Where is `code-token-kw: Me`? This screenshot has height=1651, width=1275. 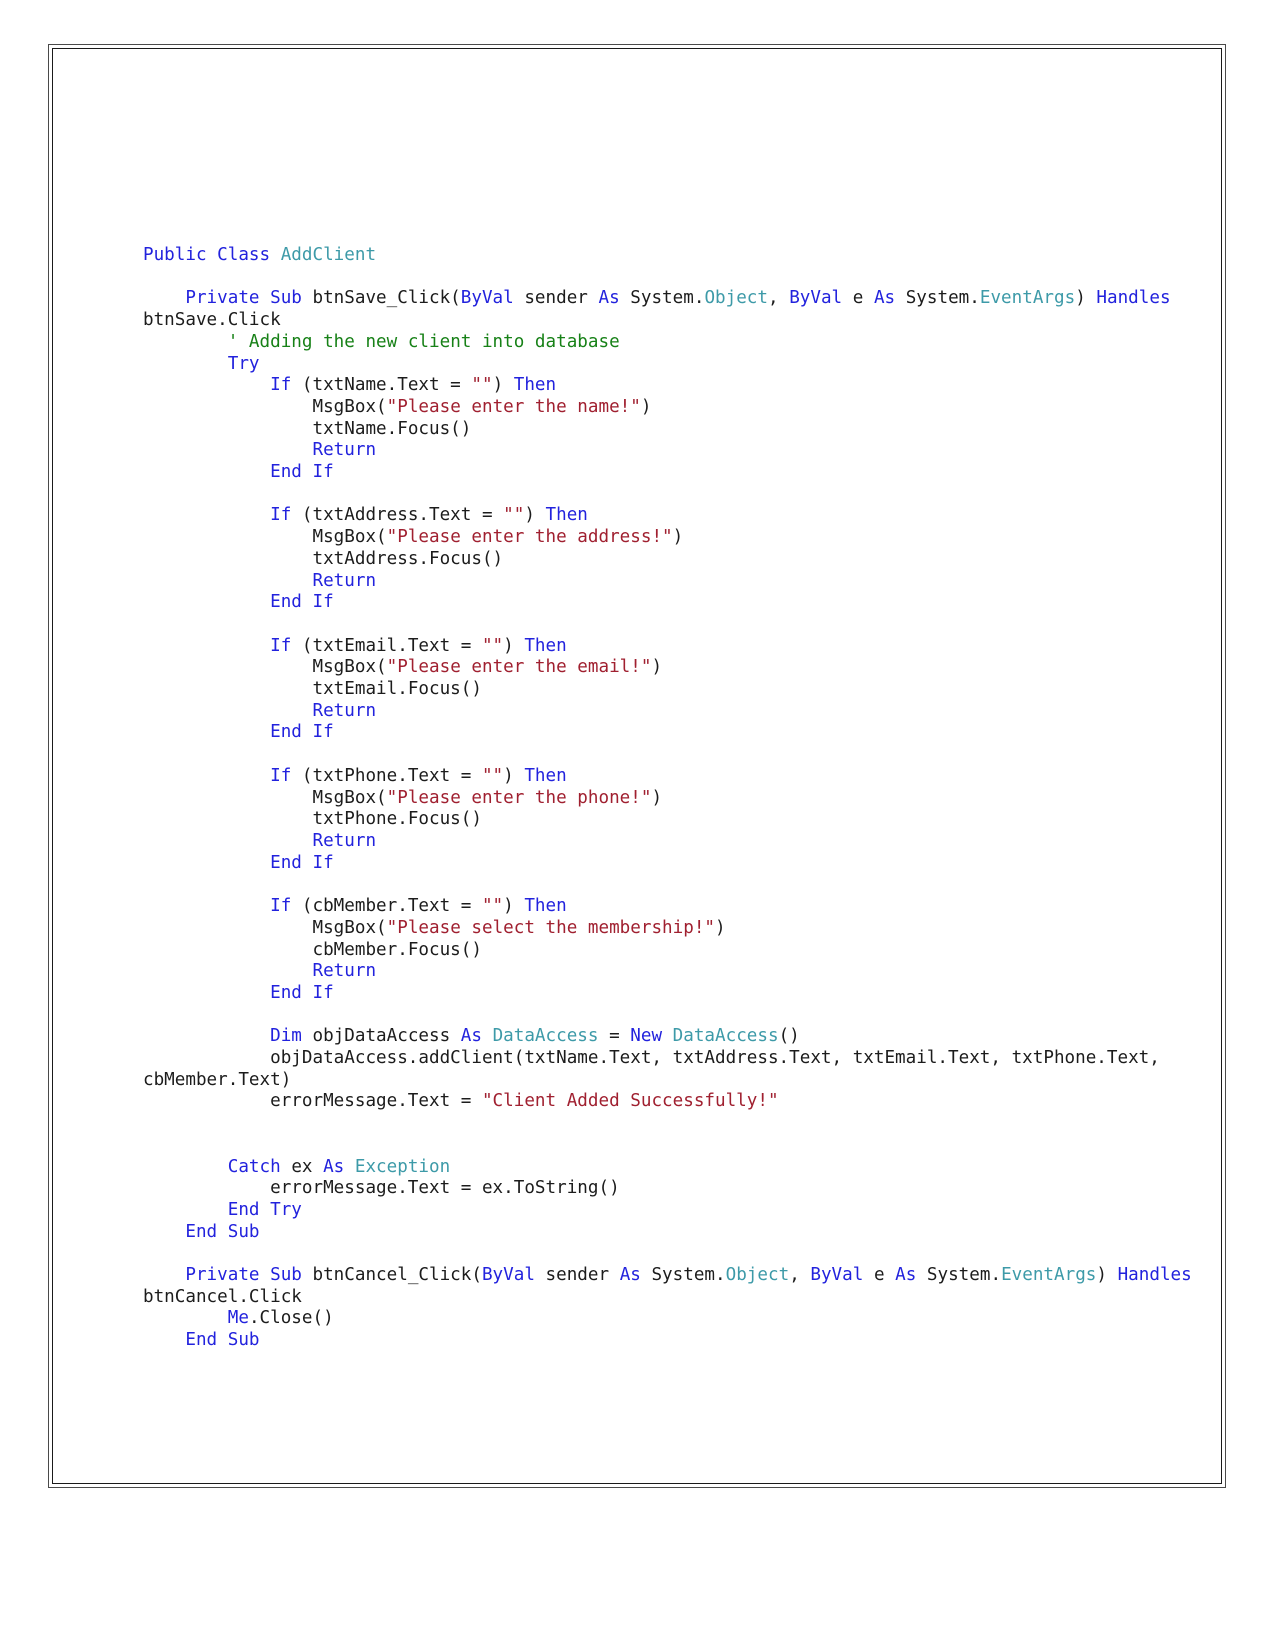
code-token-kw: Me is located at coordinates (238, 1318).